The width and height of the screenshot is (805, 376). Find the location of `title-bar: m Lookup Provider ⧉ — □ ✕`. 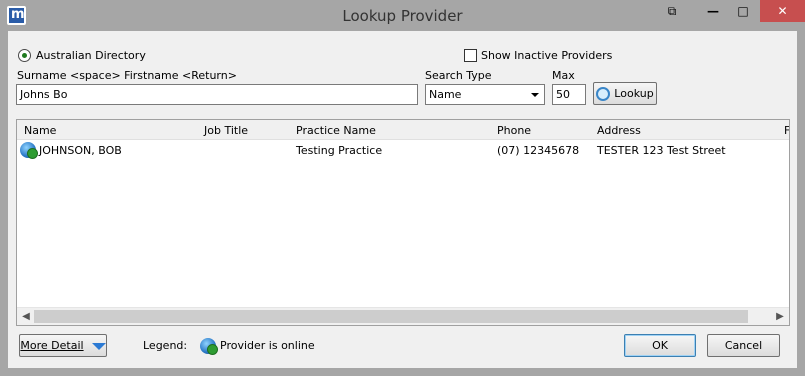

title-bar: m Lookup Provider ⧉ — □ ✕ is located at coordinates (402, 15).